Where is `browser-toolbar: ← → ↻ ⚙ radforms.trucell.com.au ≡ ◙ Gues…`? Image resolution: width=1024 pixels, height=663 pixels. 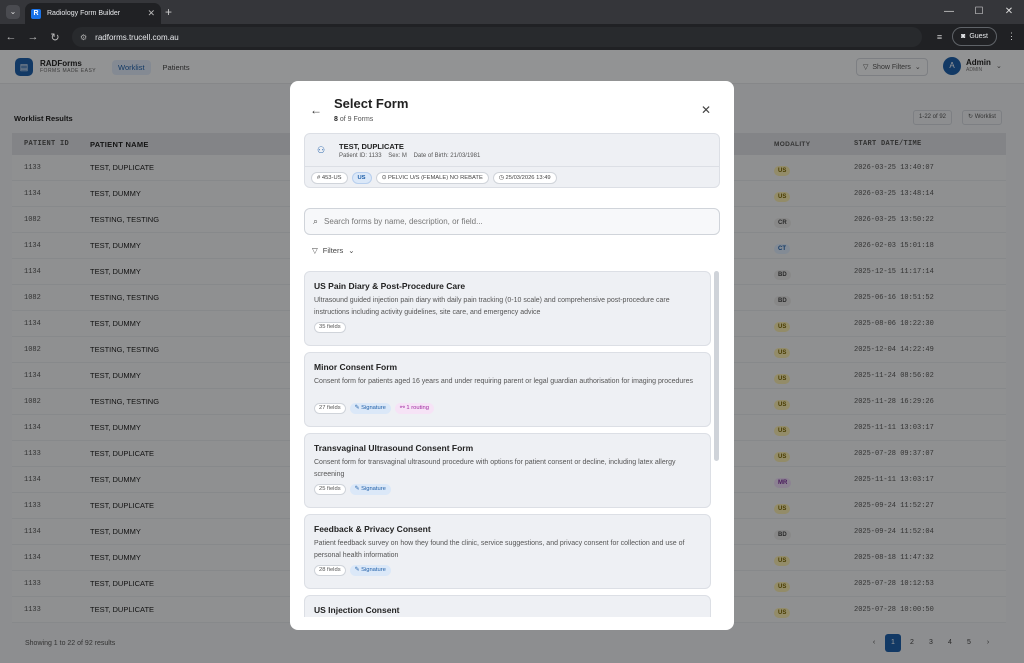 browser-toolbar: ← → ↻ ⚙ radforms.trucell.com.au ≡ ◙ Gues… is located at coordinates (512, 37).